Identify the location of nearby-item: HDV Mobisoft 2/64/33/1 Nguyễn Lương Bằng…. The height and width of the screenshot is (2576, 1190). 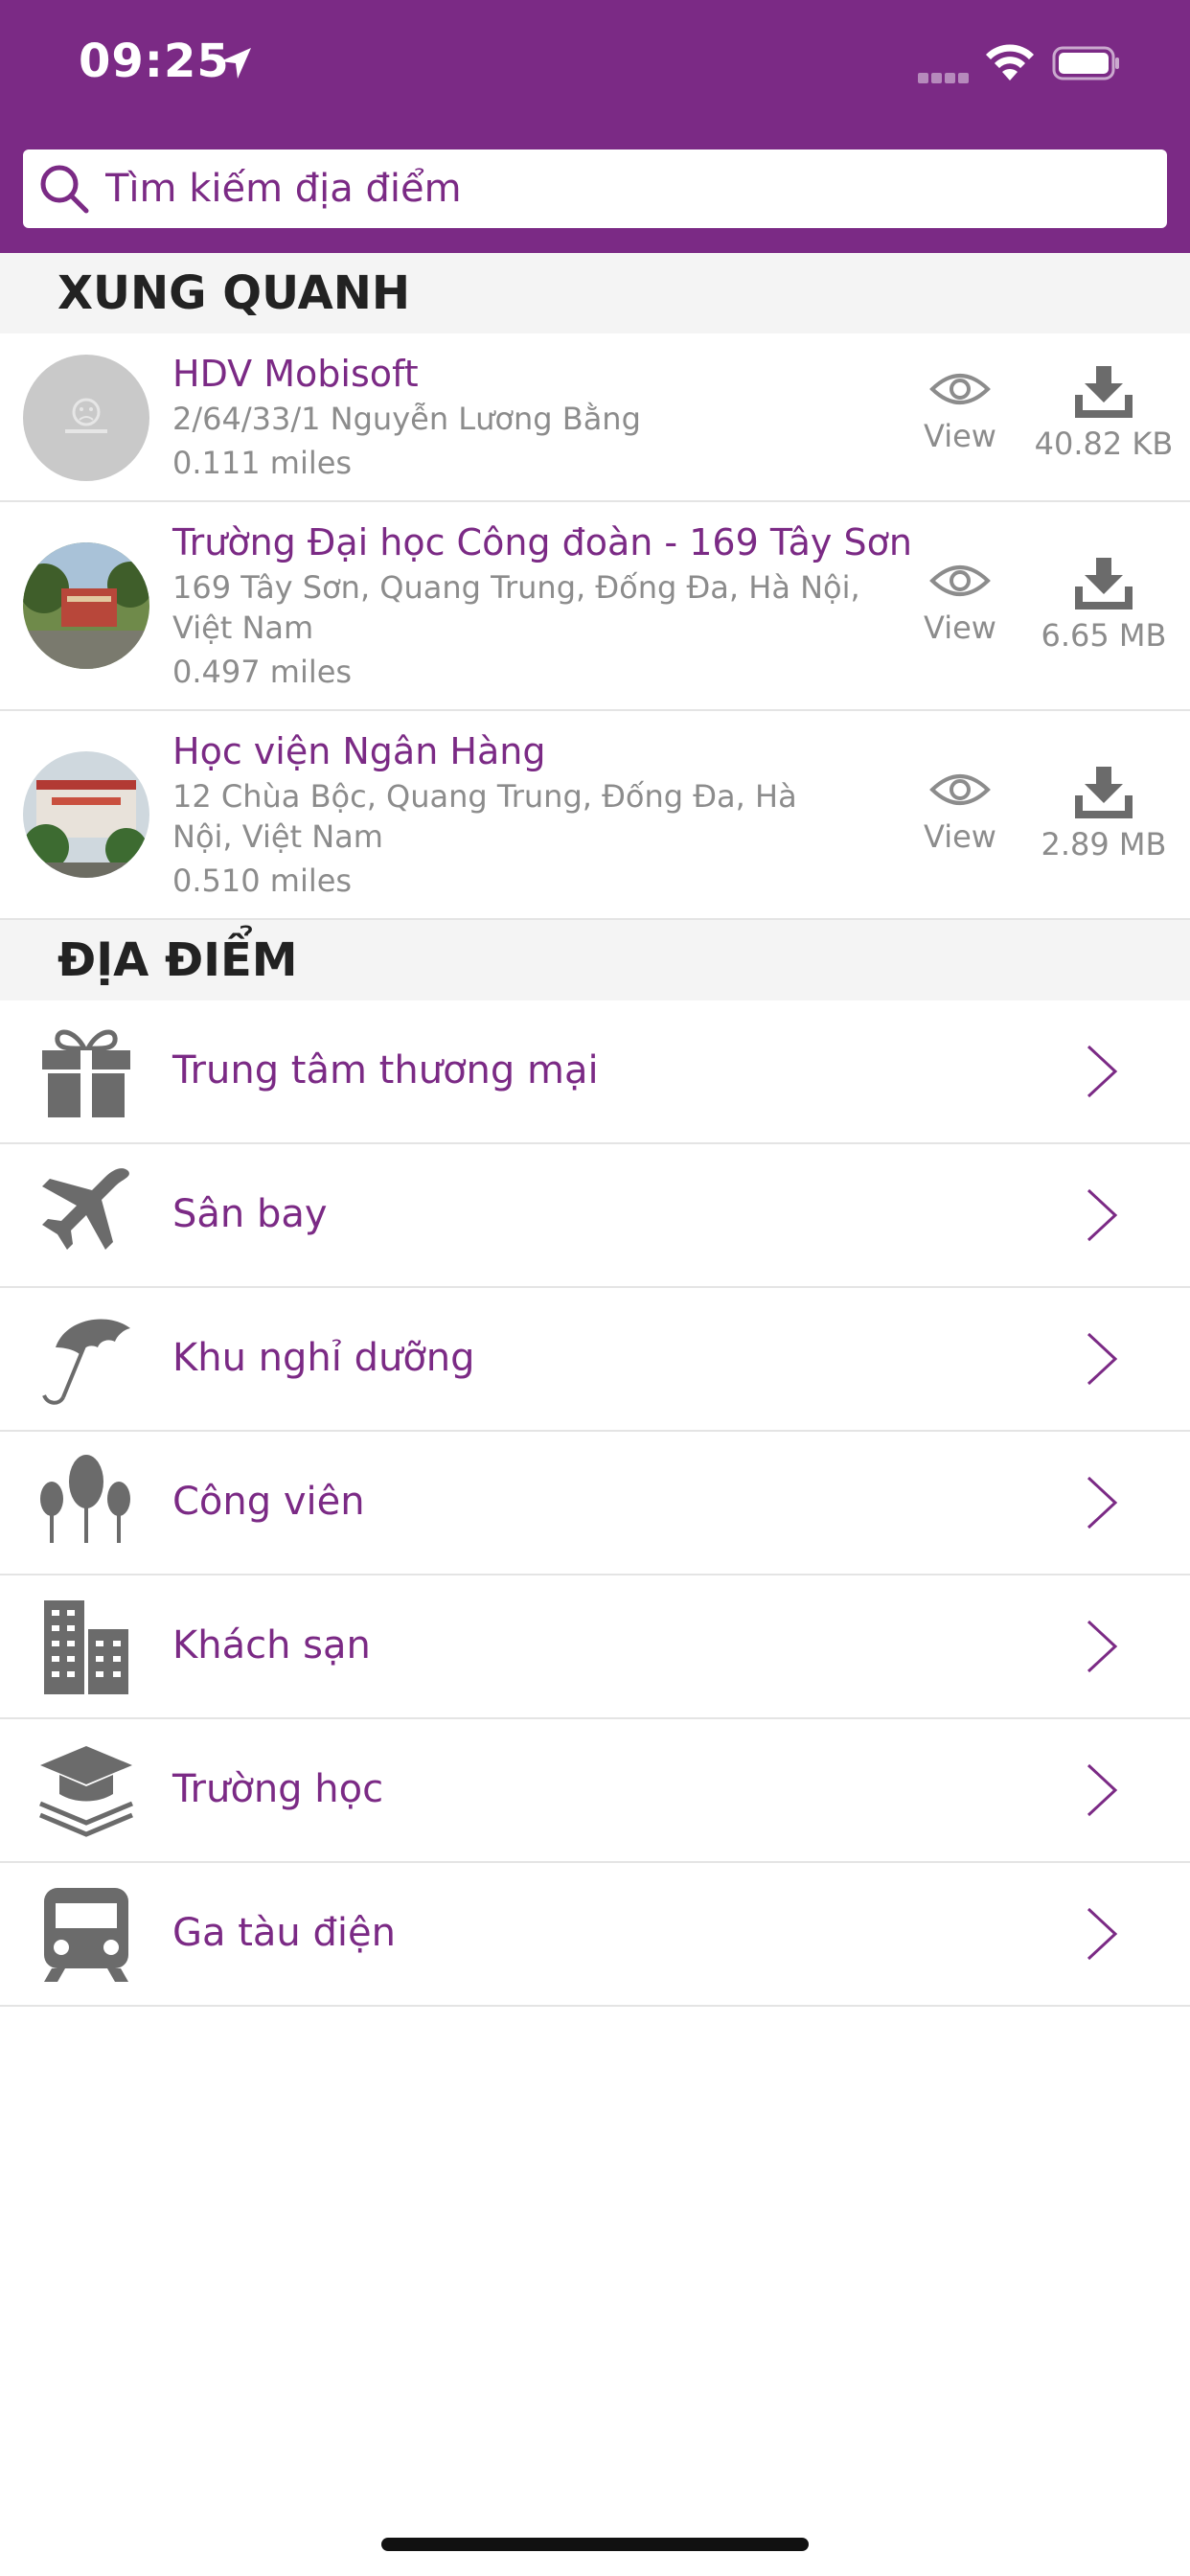
(595, 418).